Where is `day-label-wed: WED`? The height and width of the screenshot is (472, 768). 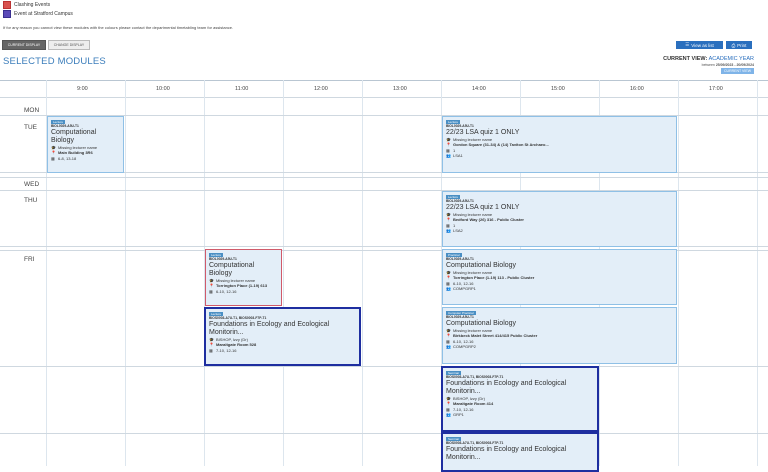
day-label-wed: WED is located at coordinates (32, 184).